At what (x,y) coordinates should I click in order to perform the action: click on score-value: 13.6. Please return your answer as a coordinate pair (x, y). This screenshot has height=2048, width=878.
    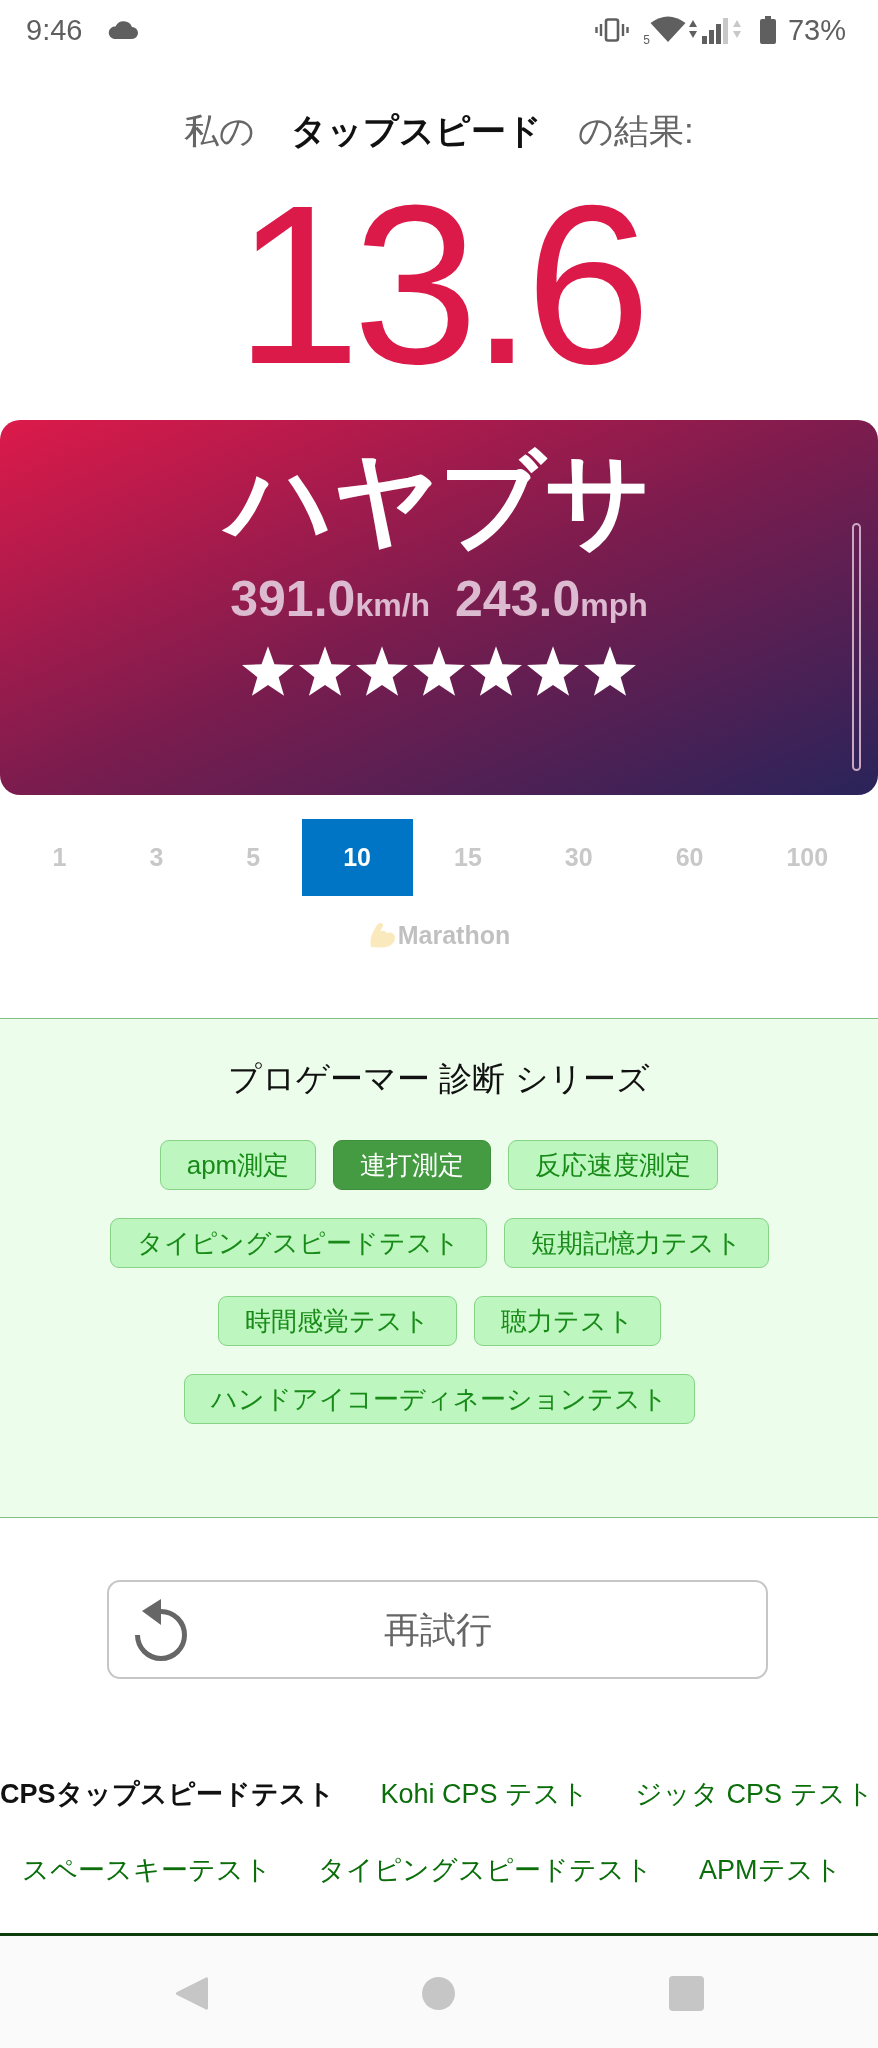
    Looking at the image, I should click on (439, 285).